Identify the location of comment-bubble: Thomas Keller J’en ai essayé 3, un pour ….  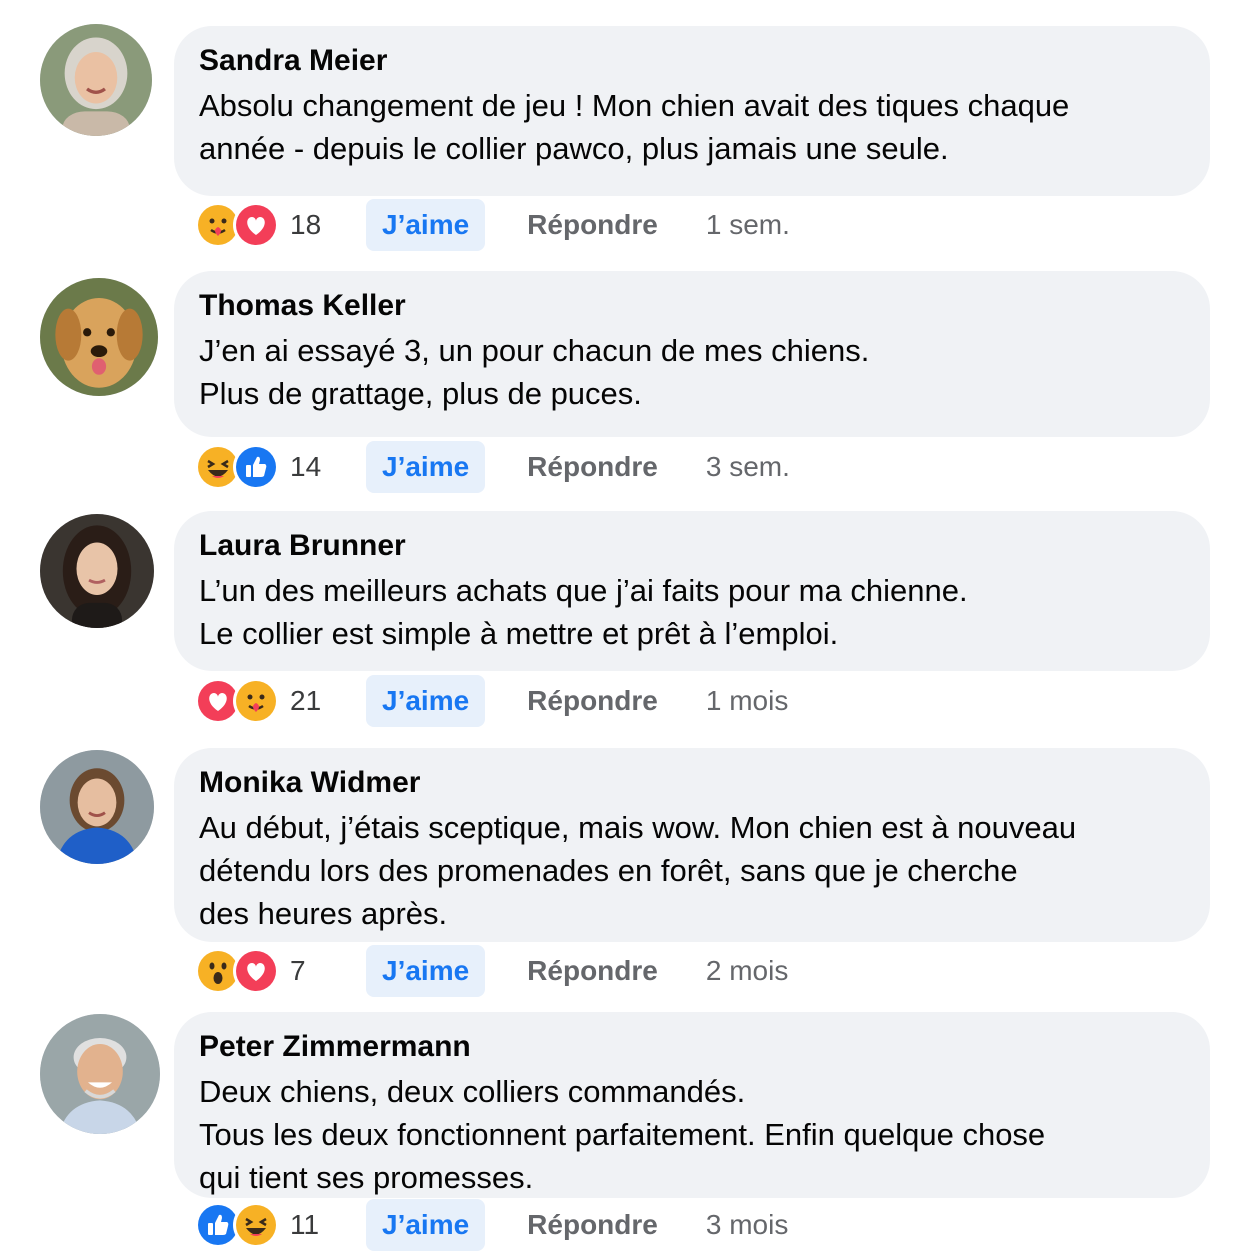
(692, 354).